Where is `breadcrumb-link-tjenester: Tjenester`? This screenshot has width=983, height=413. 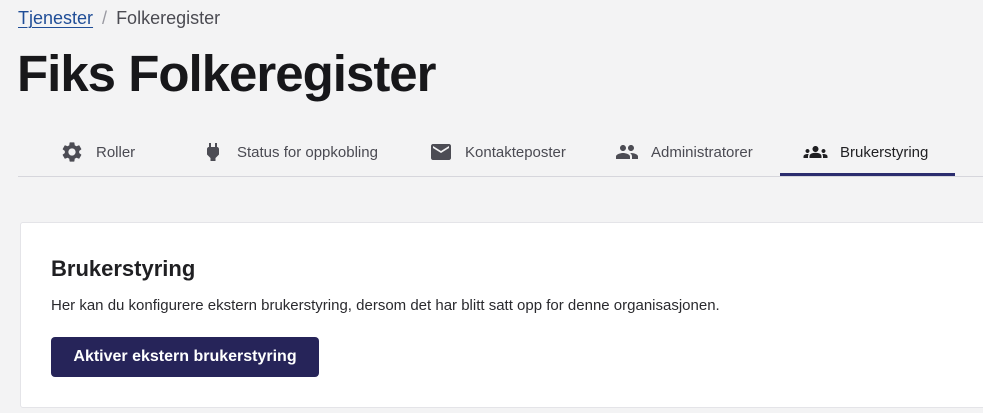
breadcrumb-link-tjenester: Tjenester is located at coordinates (55, 18).